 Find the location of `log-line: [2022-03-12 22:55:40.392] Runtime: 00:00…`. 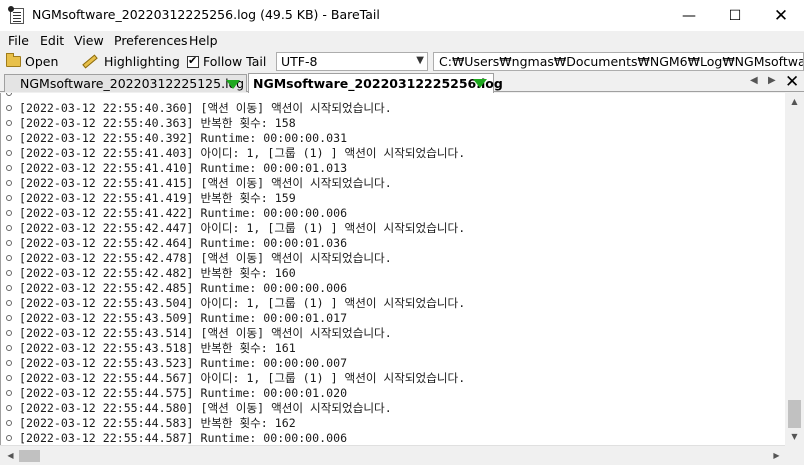

log-line: [2022-03-12 22:55:40.392] Runtime: 00:00… is located at coordinates (183, 138).